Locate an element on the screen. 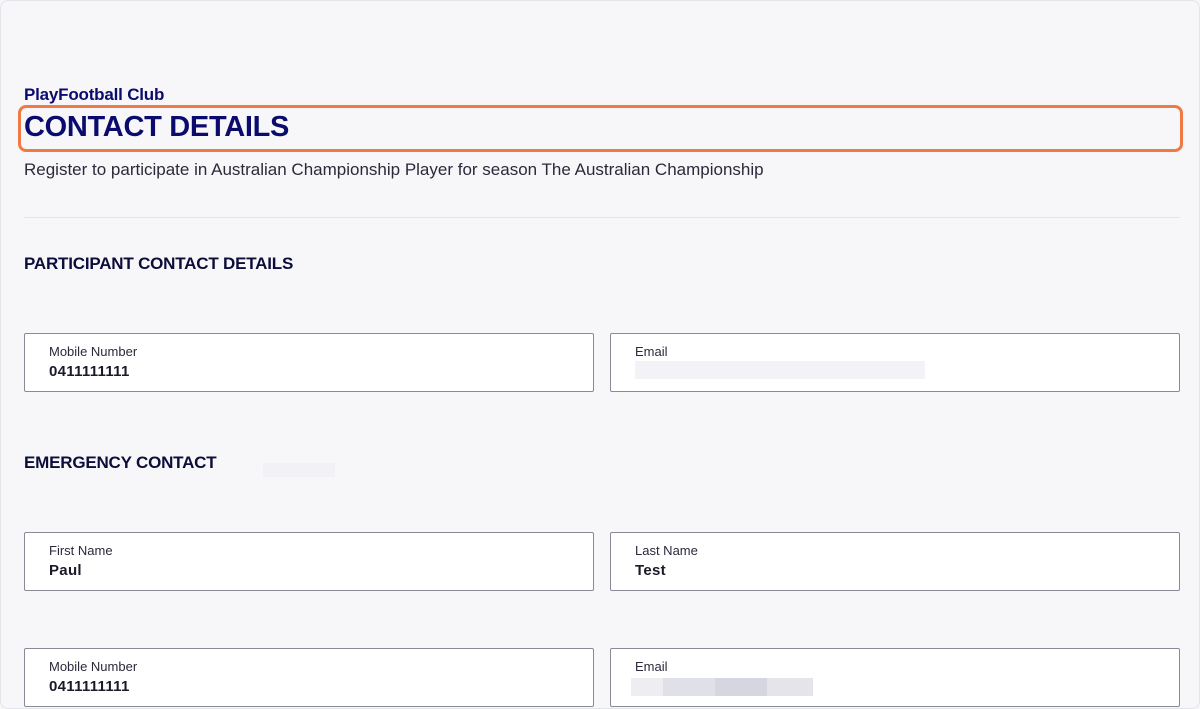 Image resolution: width=1200 pixels, height=709 pixels. participant-mobile-field: Mobile Number is located at coordinates (309, 362).